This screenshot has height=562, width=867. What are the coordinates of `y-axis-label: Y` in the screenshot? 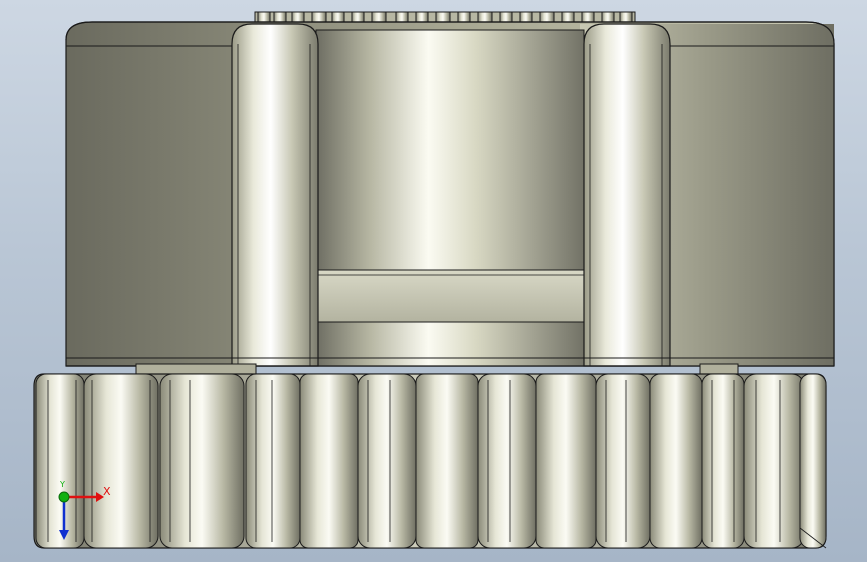 It's located at (62, 484).